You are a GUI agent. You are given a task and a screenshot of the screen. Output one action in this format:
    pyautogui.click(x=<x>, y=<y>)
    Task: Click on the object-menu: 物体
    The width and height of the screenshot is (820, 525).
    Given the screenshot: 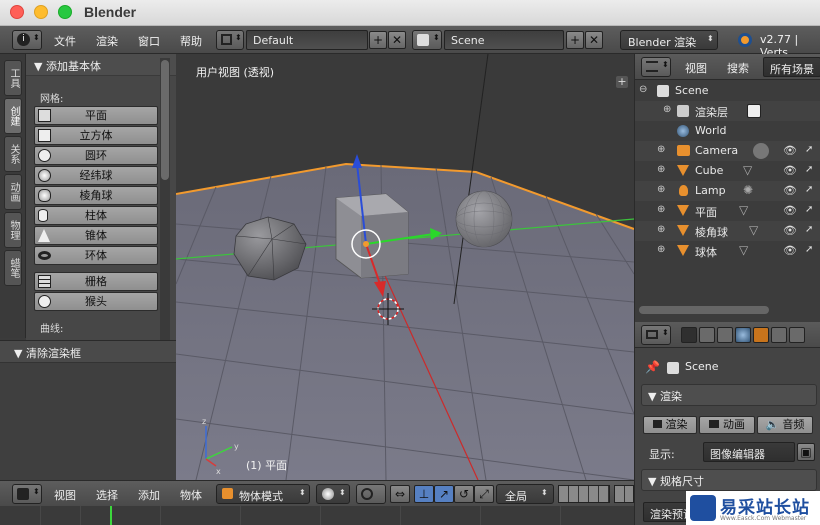 What is the action you would take?
    pyautogui.click(x=191, y=495)
    